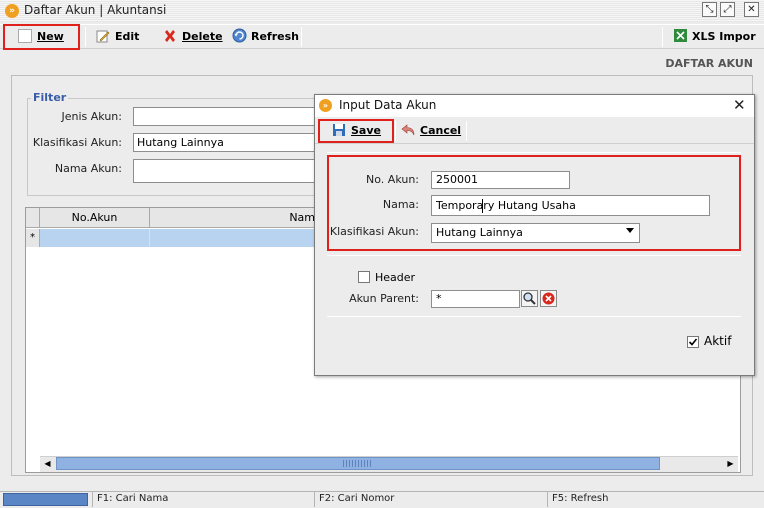 The height and width of the screenshot is (508, 764). What do you see at coordinates (500, 180) in the screenshot?
I see `no-akun-input: 250001` at bounding box center [500, 180].